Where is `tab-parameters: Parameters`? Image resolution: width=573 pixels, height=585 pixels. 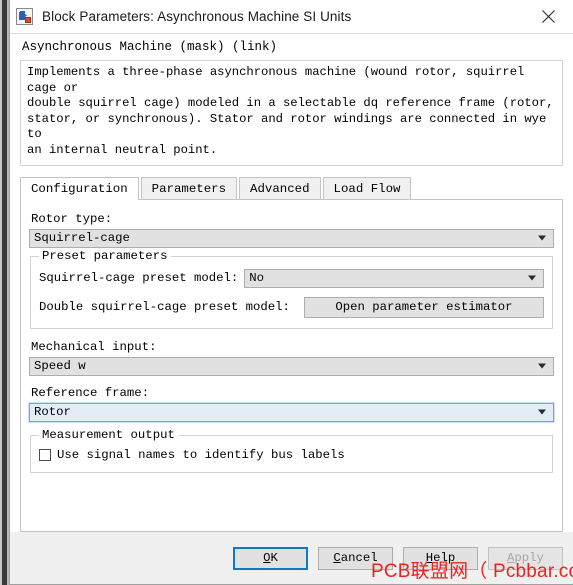 tab-parameters: Parameters is located at coordinates (189, 187).